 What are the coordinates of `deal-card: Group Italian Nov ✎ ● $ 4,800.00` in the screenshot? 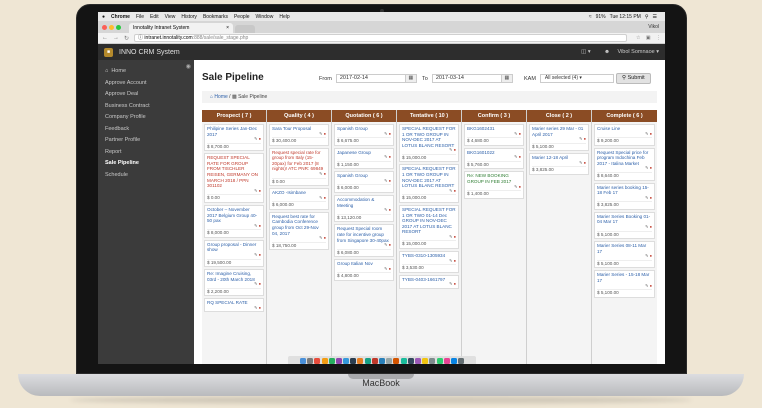 It's located at (364, 270).